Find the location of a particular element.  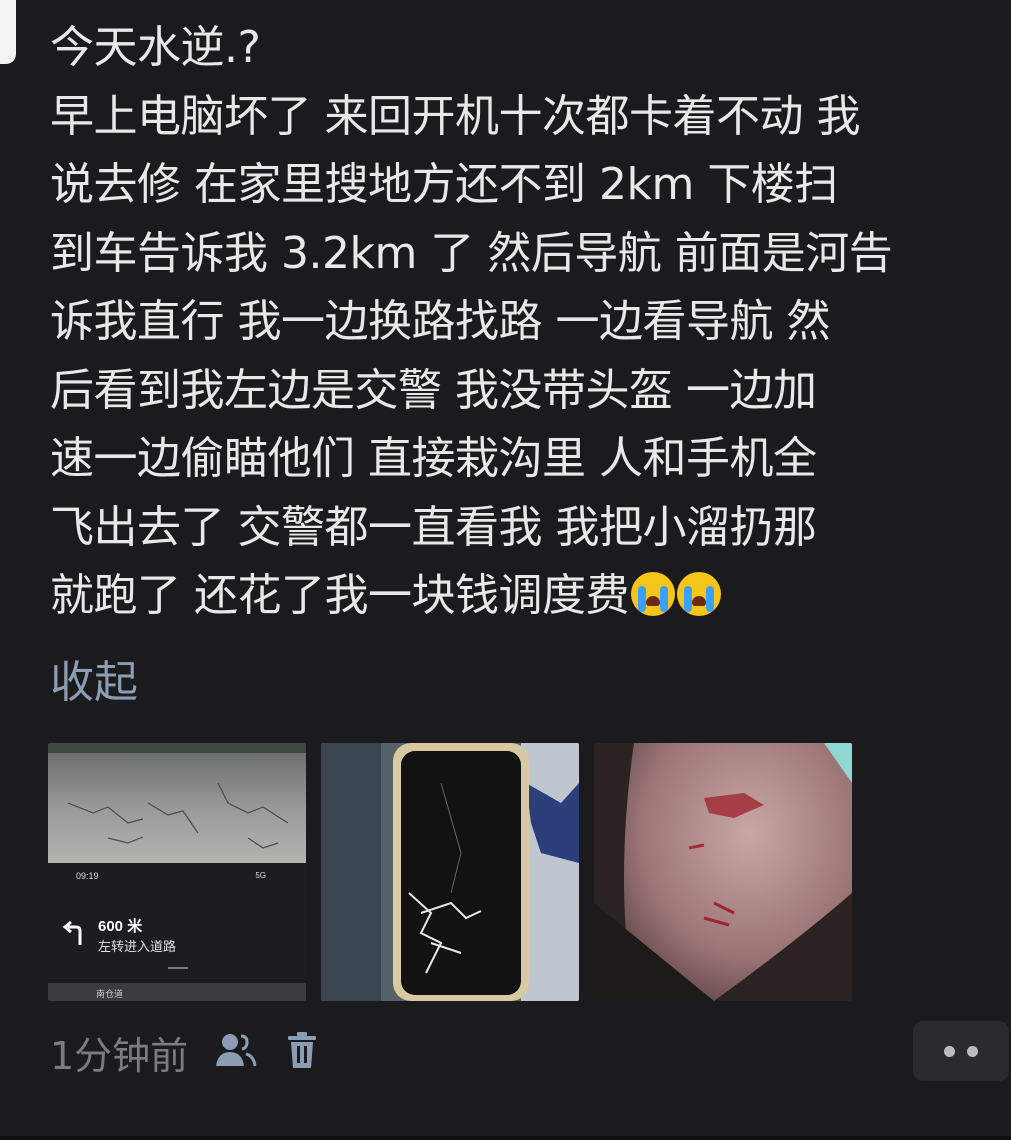

post-line: 速一边偷瞄他们 直接栽沟里 人和手机全 is located at coordinates (433, 458).